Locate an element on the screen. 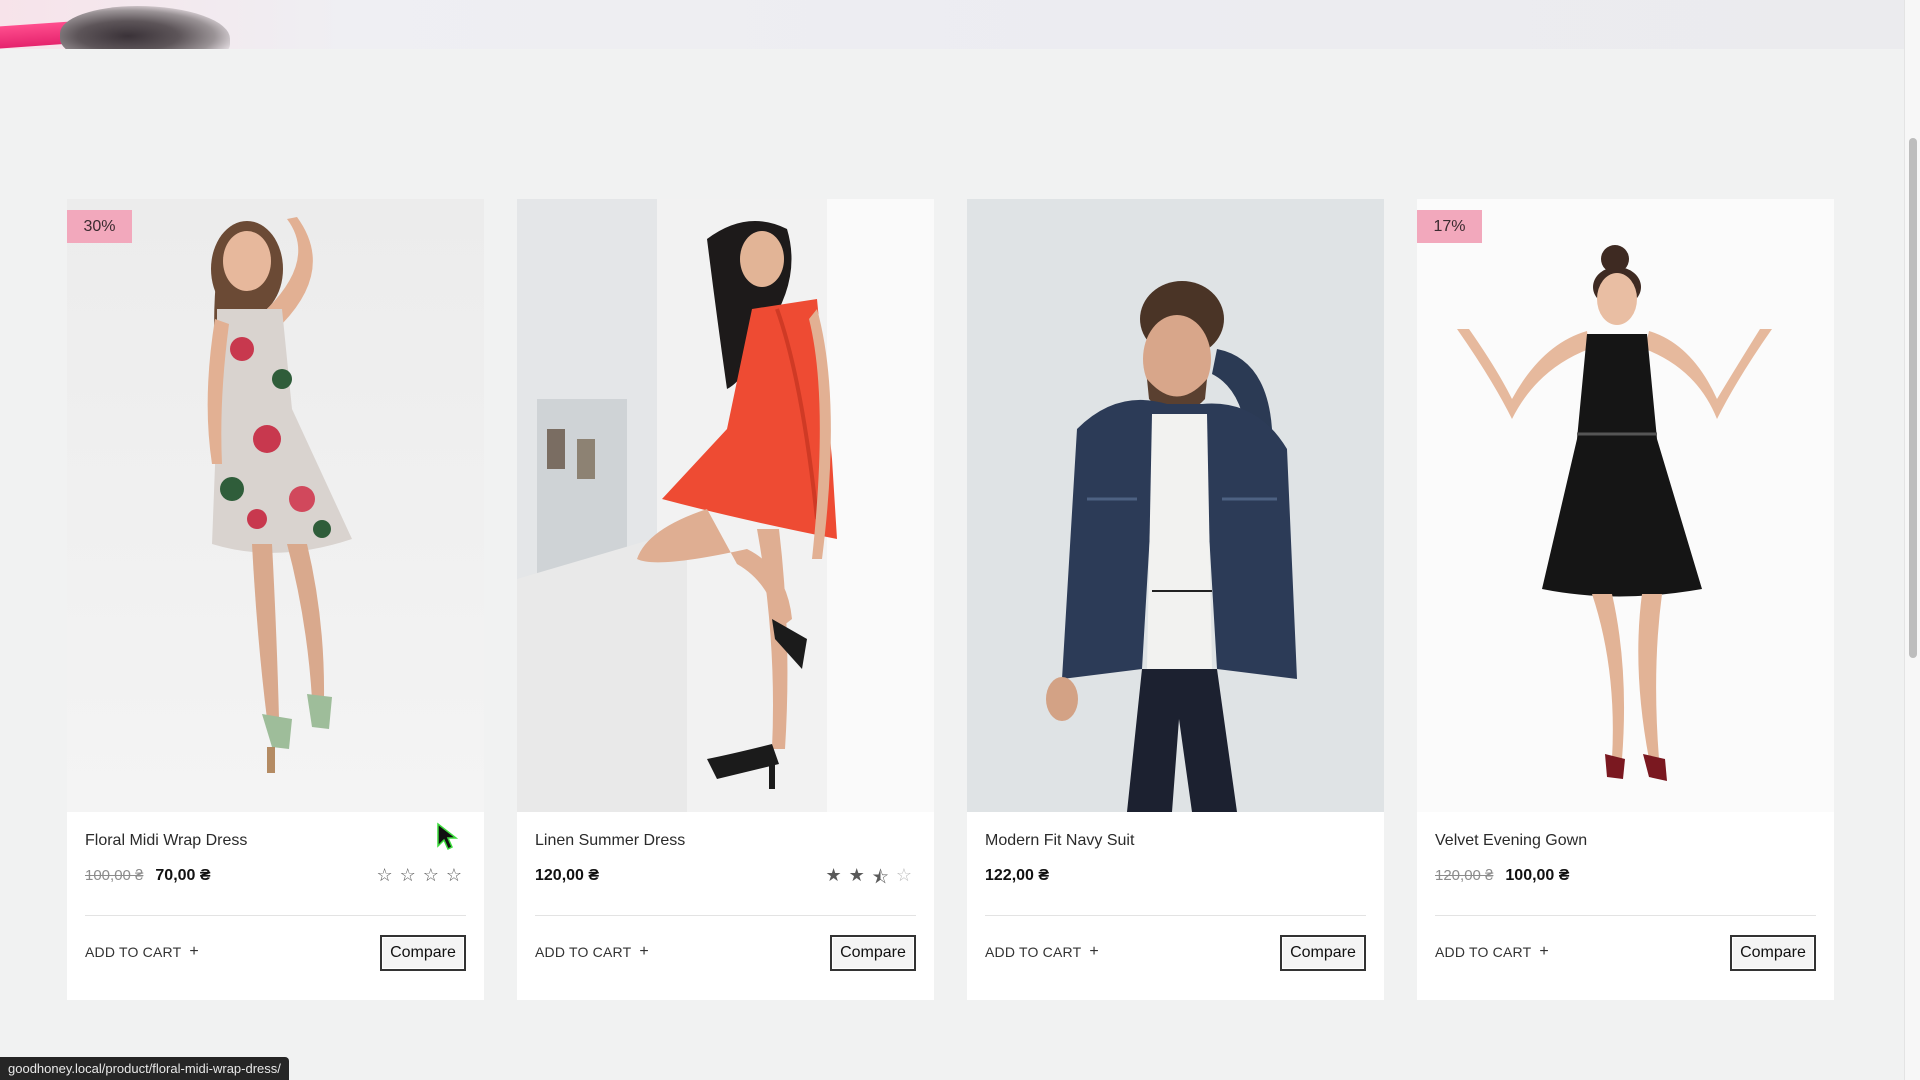  old-price: 100,00 ₴ is located at coordinates (114, 875).